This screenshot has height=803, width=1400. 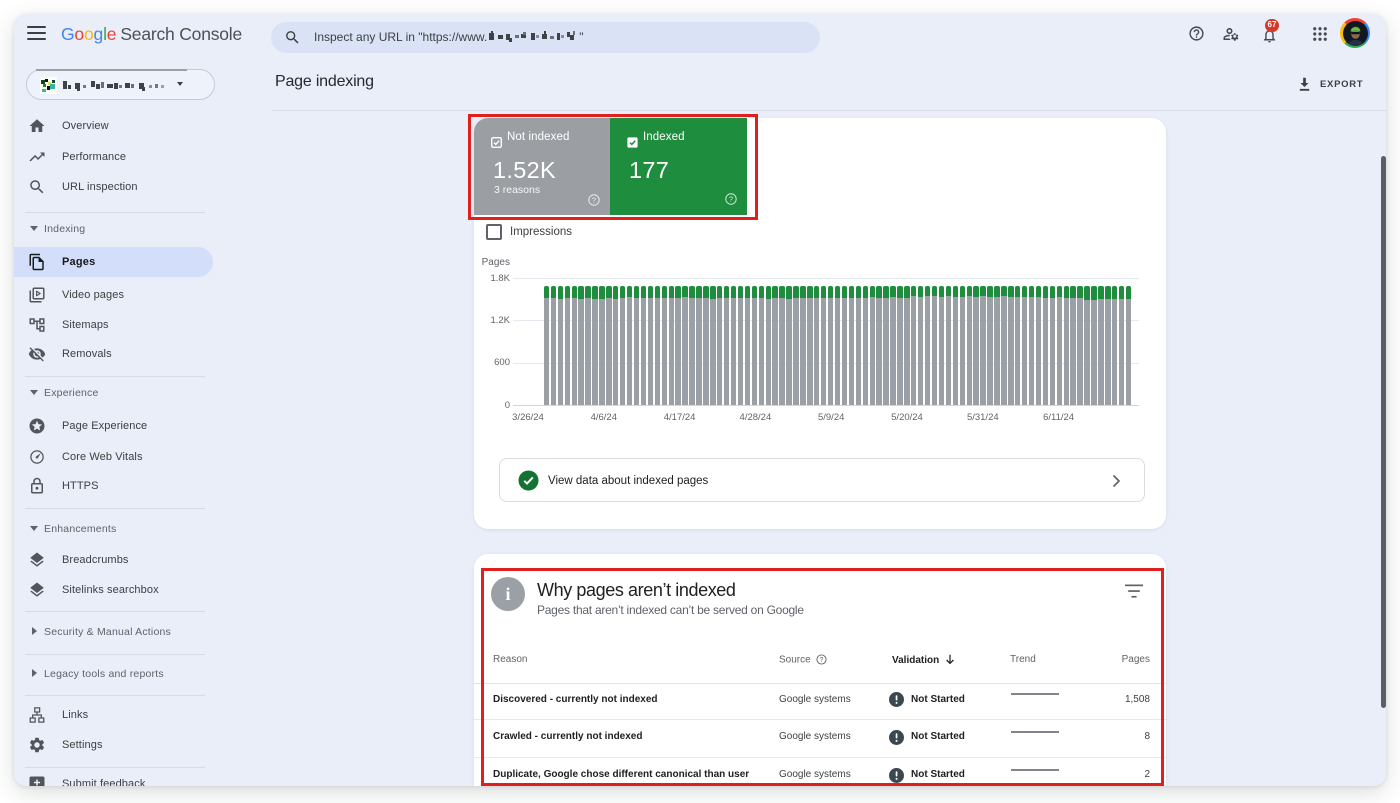 What do you see at coordinates (510, 659) in the screenshot?
I see `col-reason: Reason` at bounding box center [510, 659].